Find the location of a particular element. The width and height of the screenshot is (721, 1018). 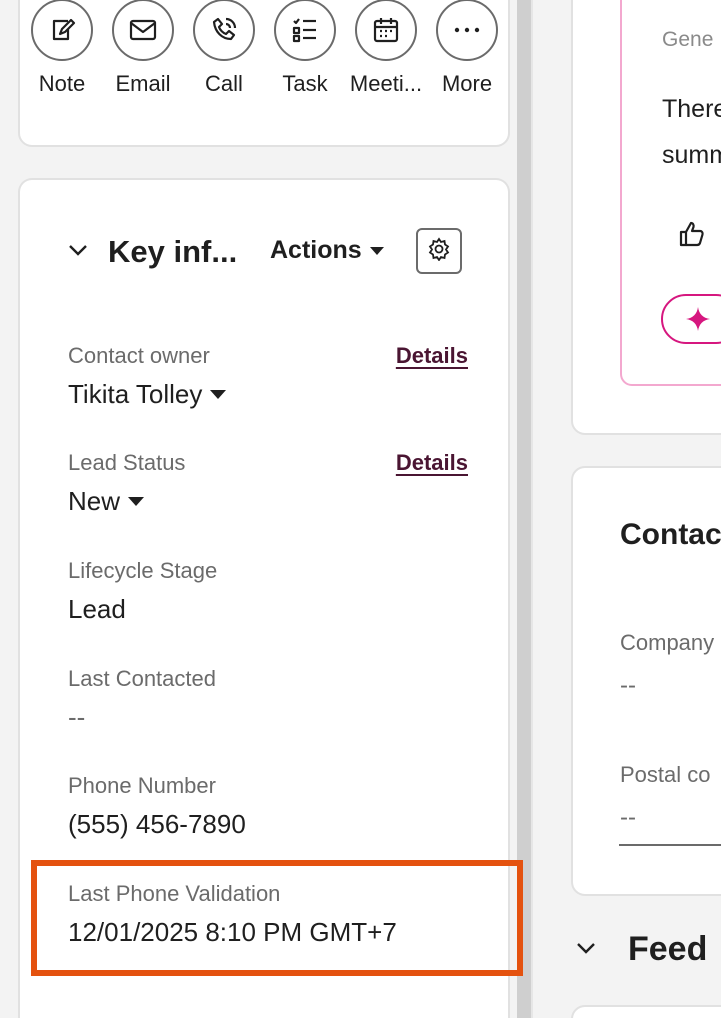

more-button: More is located at coordinates (467, 48).